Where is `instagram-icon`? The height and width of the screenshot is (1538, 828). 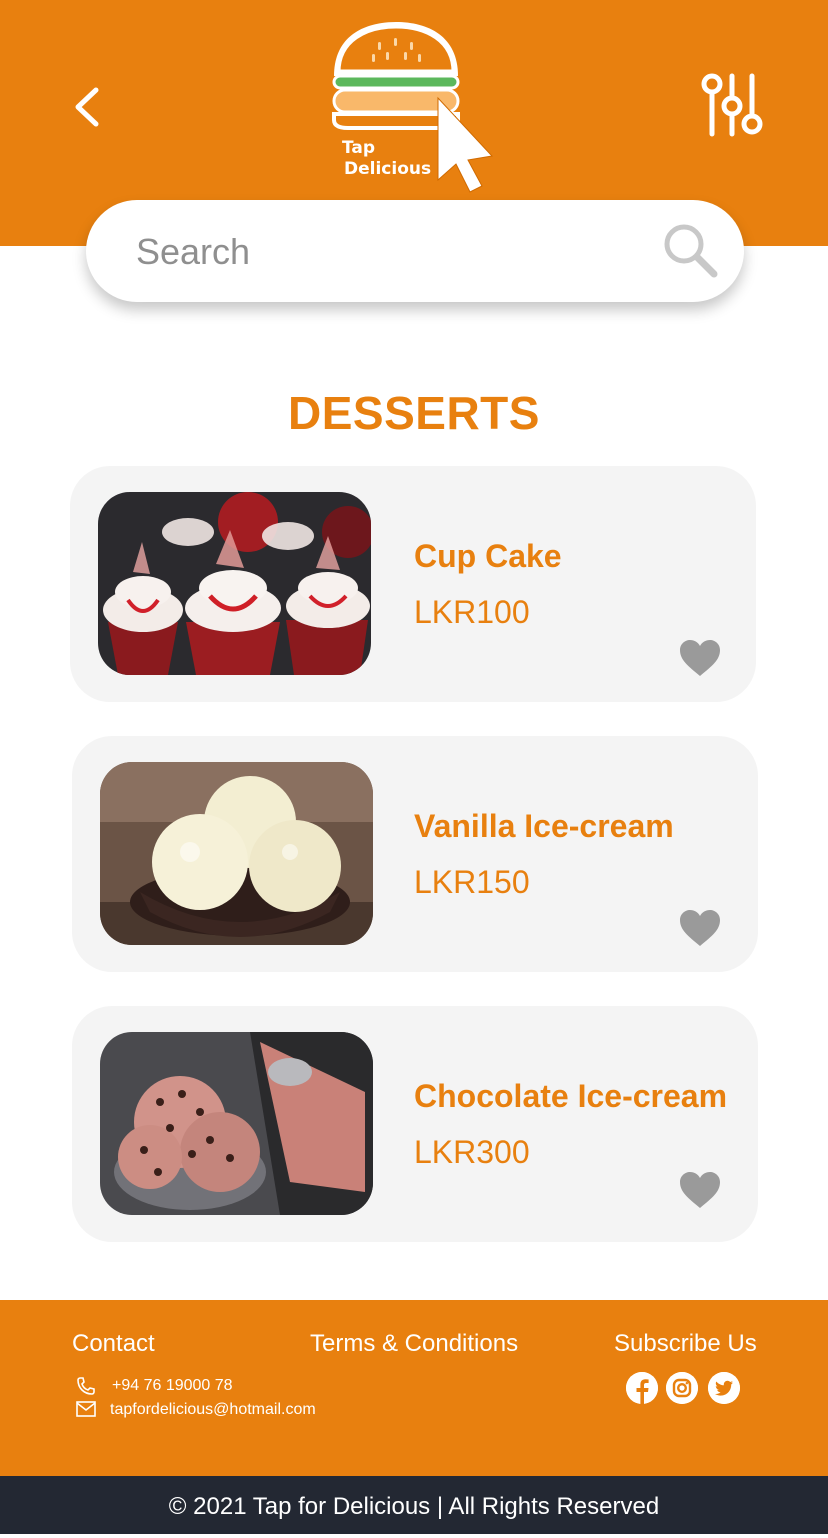
instagram-icon is located at coordinates (682, 1388).